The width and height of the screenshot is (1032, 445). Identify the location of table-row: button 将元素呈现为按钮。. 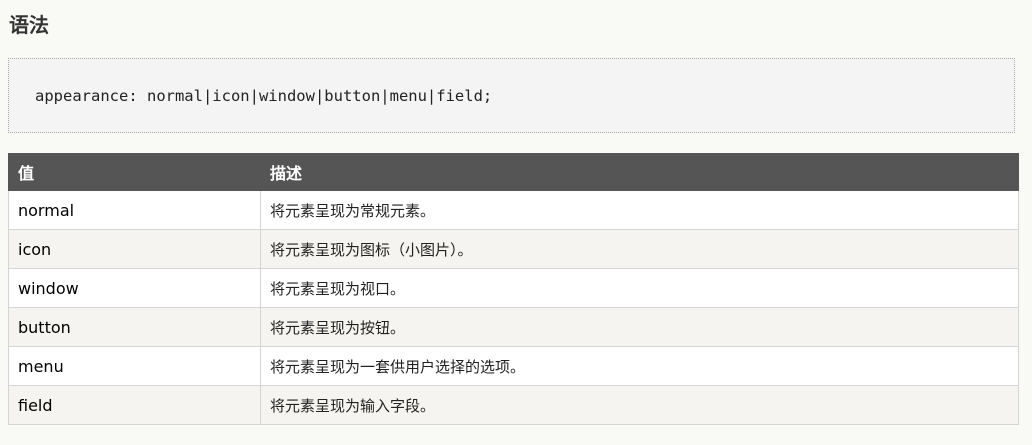
(513, 327).